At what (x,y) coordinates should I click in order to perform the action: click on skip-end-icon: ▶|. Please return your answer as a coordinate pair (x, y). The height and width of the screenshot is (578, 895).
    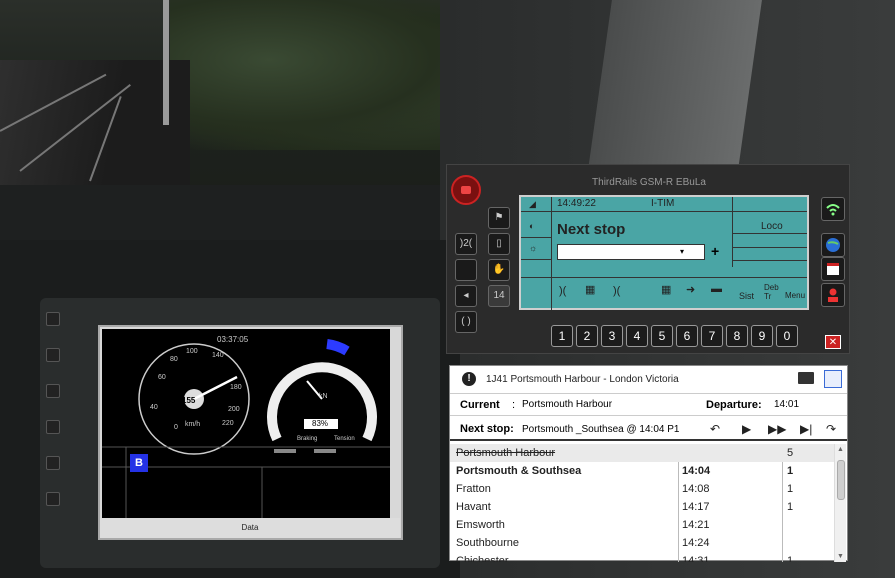
    Looking at the image, I should click on (806, 429).